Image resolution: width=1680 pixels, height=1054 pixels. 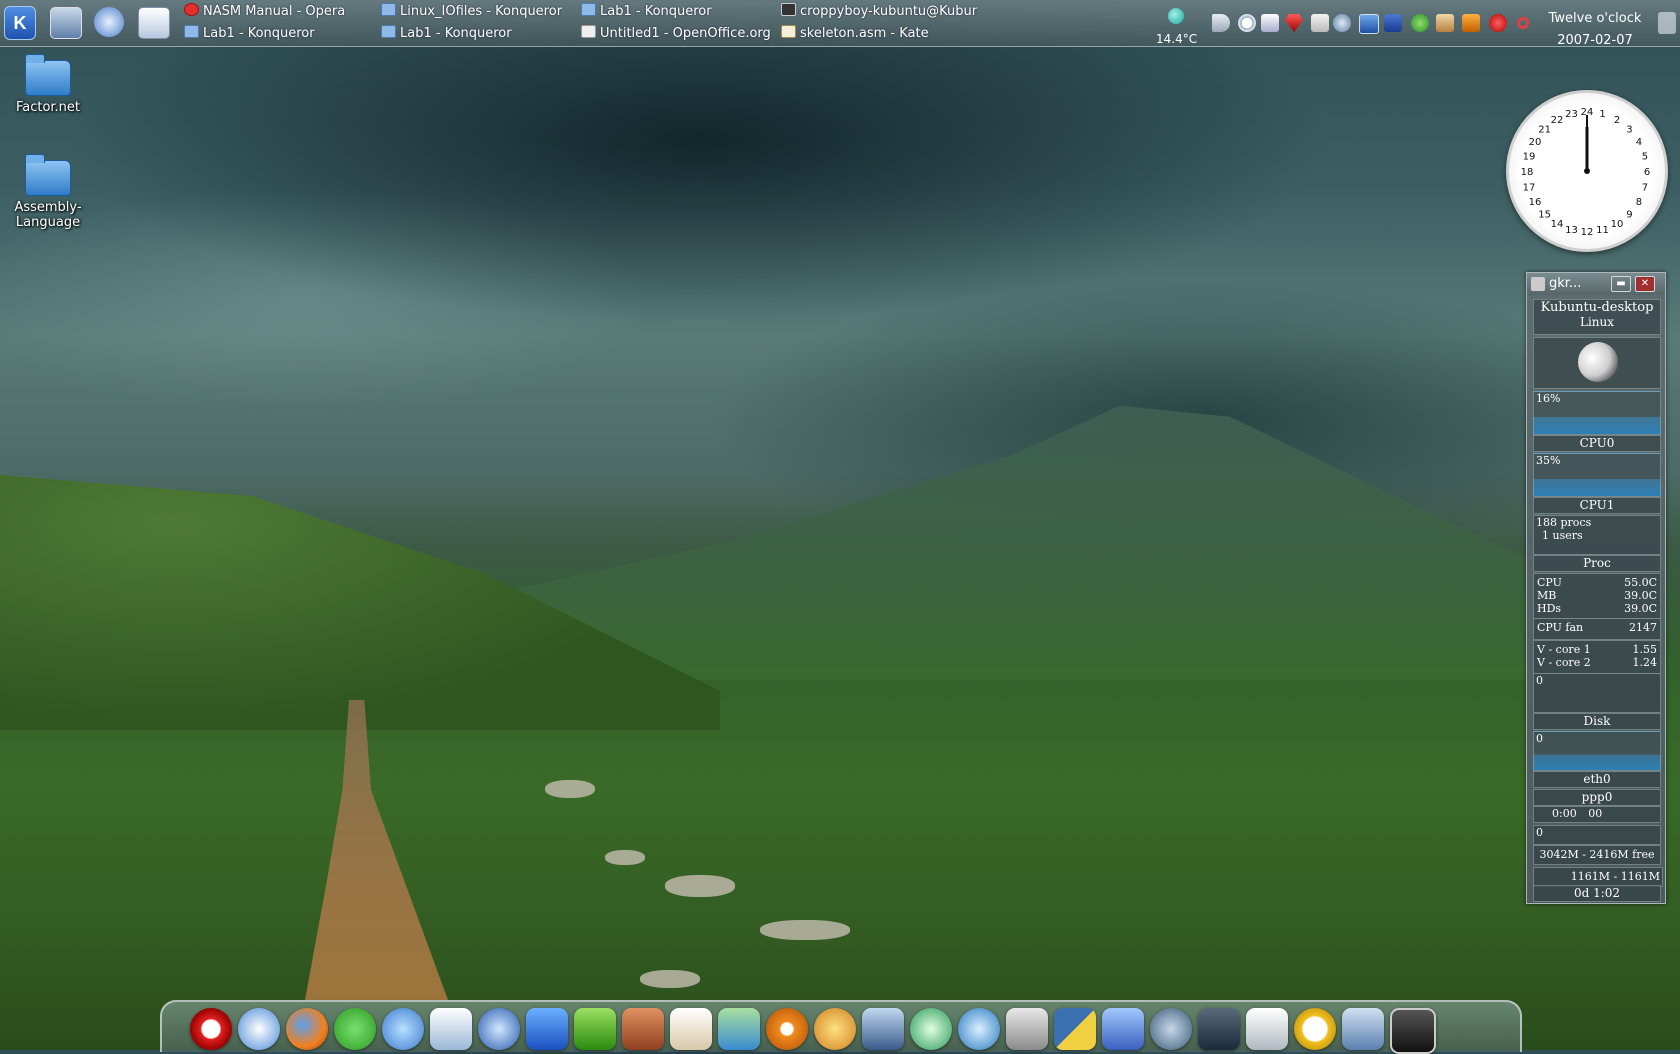 I want to click on image-viewer-icon, so click(x=739, y=1029).